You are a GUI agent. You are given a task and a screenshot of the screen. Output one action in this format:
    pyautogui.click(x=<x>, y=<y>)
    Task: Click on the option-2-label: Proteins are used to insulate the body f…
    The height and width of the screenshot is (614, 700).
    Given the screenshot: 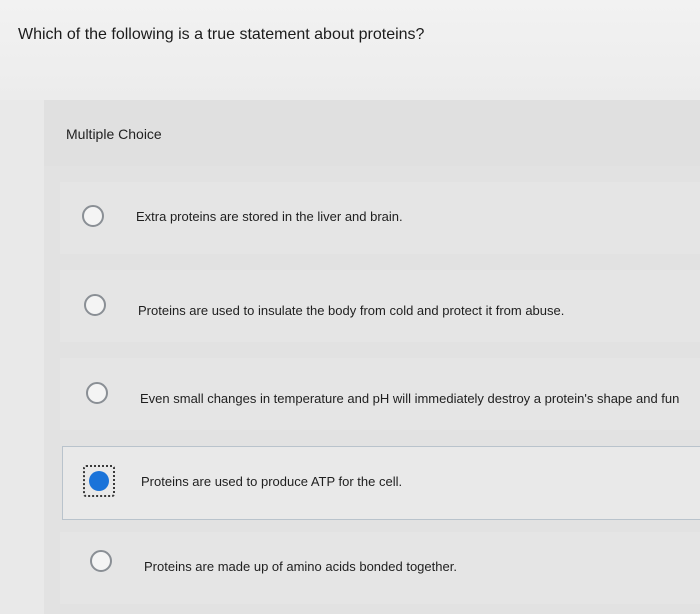 What is the action you would take?
    pyautogui.click(x=351, y=310)
    